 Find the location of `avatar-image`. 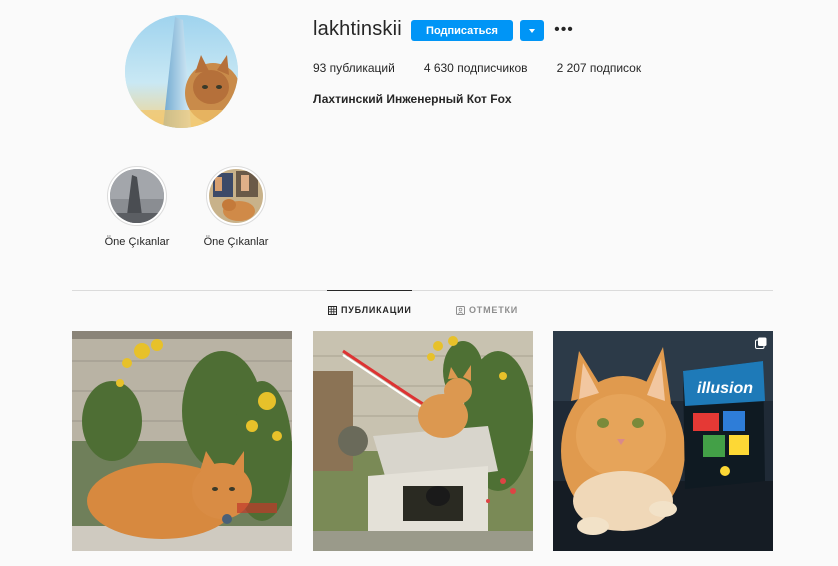

avatar-image is located at coordinates (181, 71).